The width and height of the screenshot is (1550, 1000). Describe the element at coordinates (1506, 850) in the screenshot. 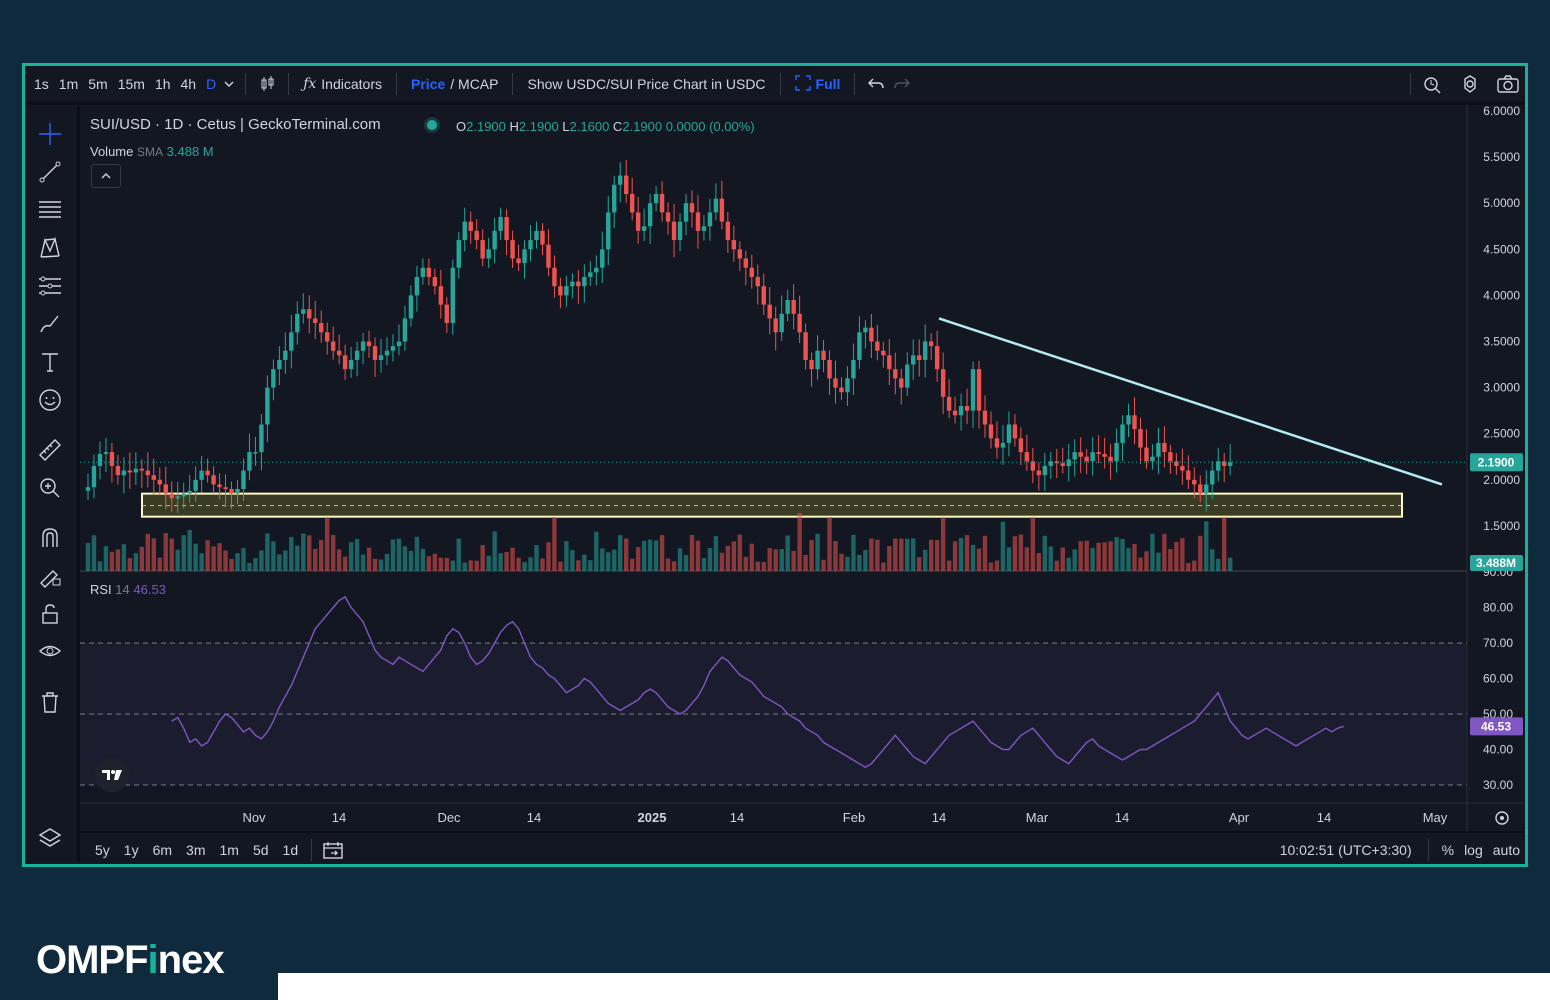

I see `auto-toggle: auto` at that location.